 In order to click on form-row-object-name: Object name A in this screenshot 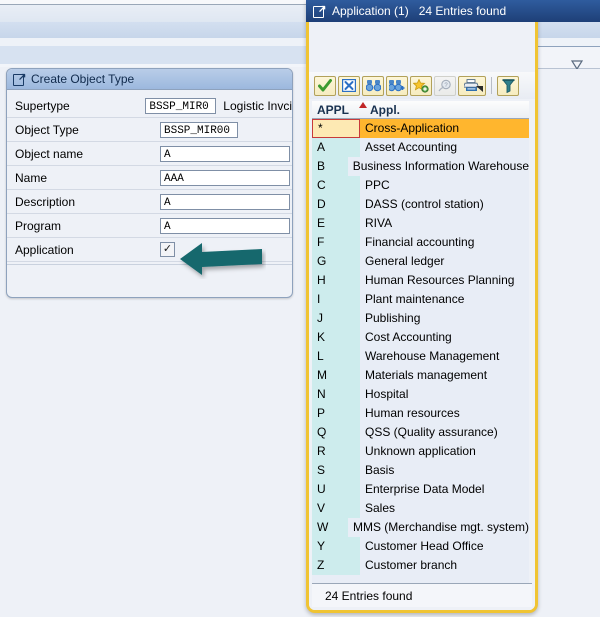, I will do `click(149, 154)`.